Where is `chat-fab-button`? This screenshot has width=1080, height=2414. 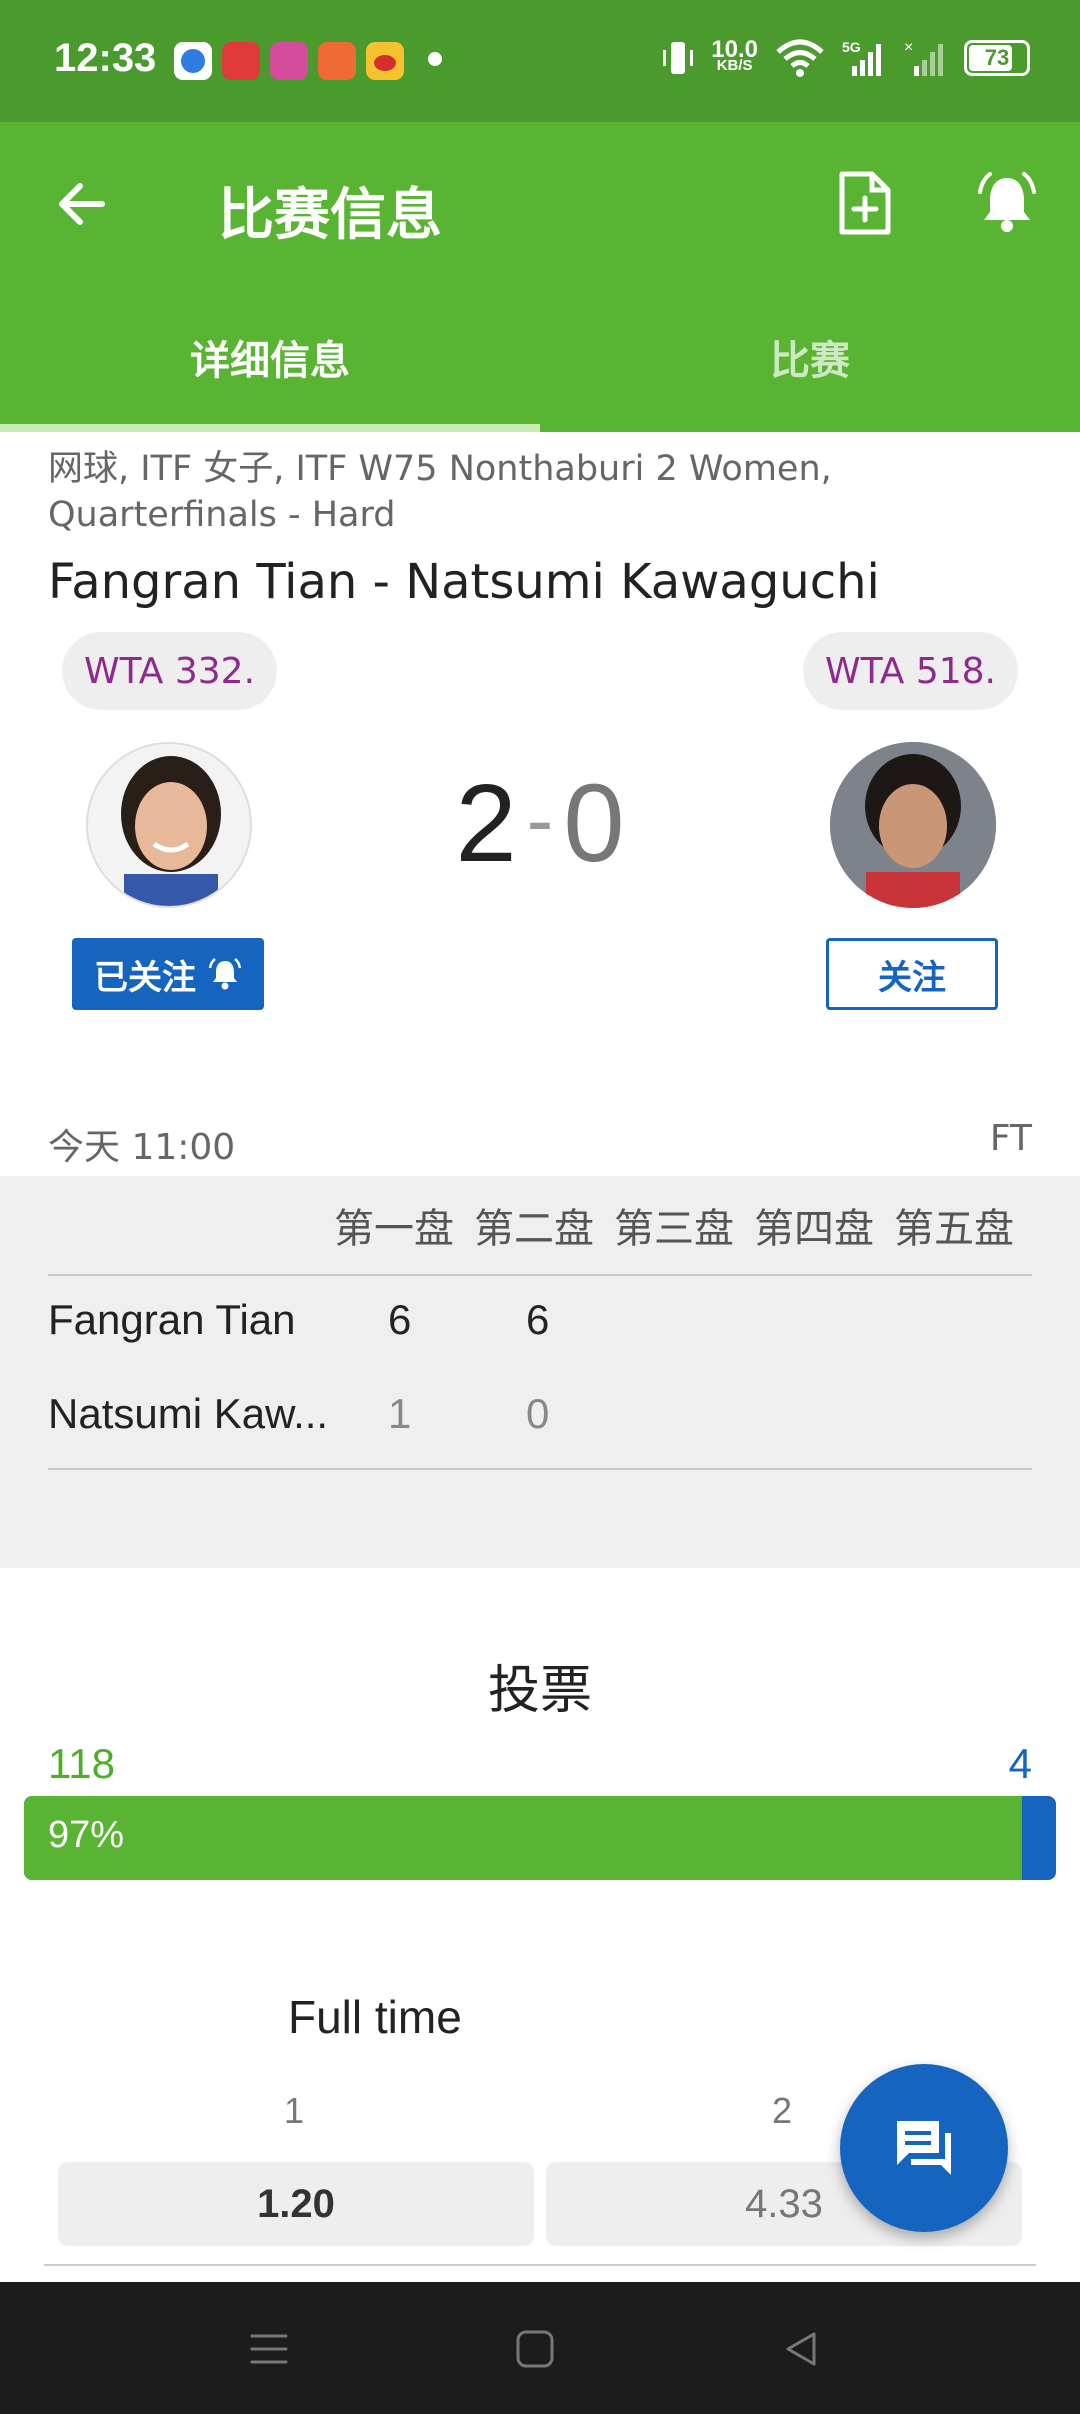
chat-fab-button is located at coordinates (924, 2148).